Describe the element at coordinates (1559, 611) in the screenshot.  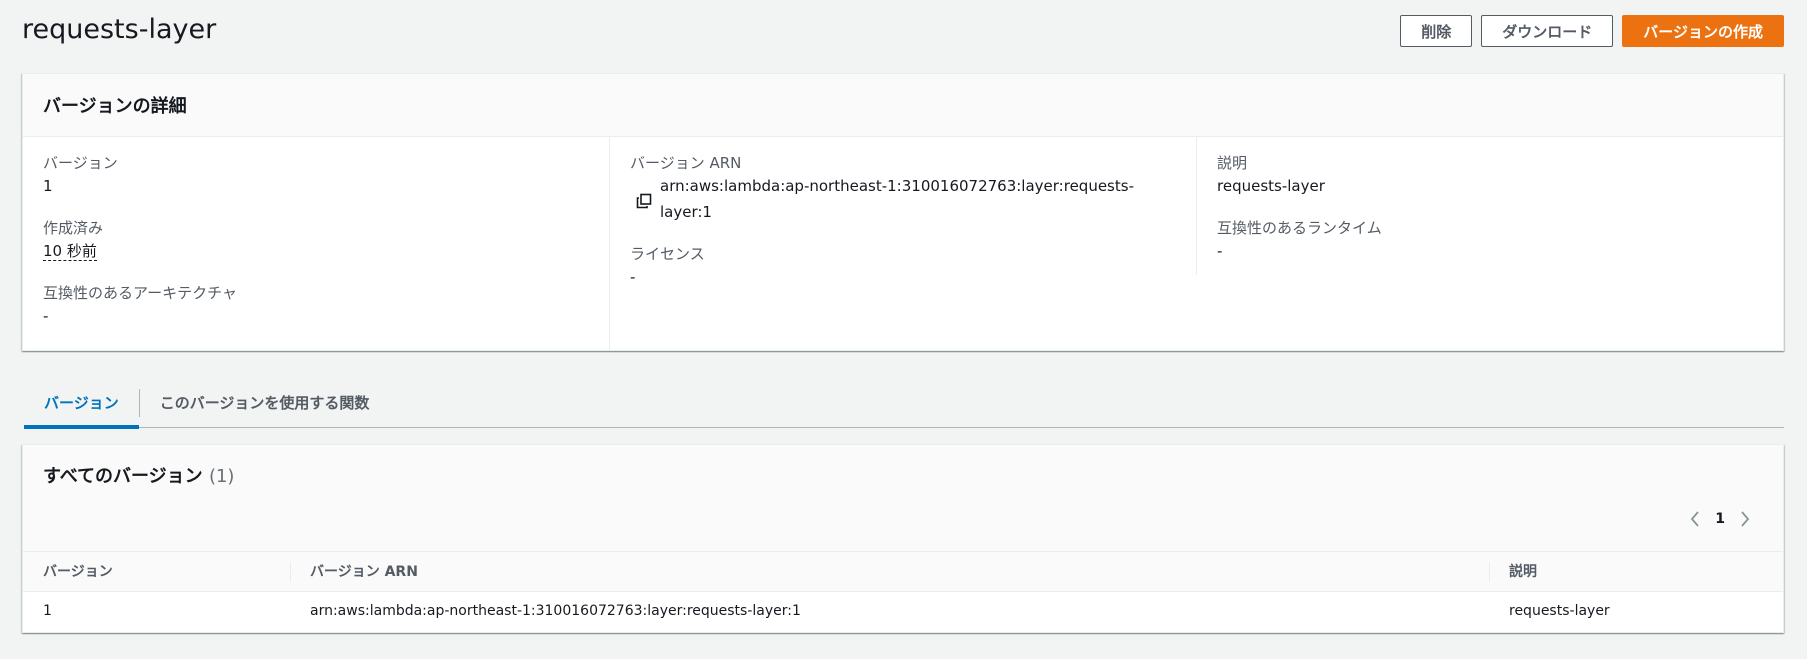
I see `row-description: requests-layer` at that location.